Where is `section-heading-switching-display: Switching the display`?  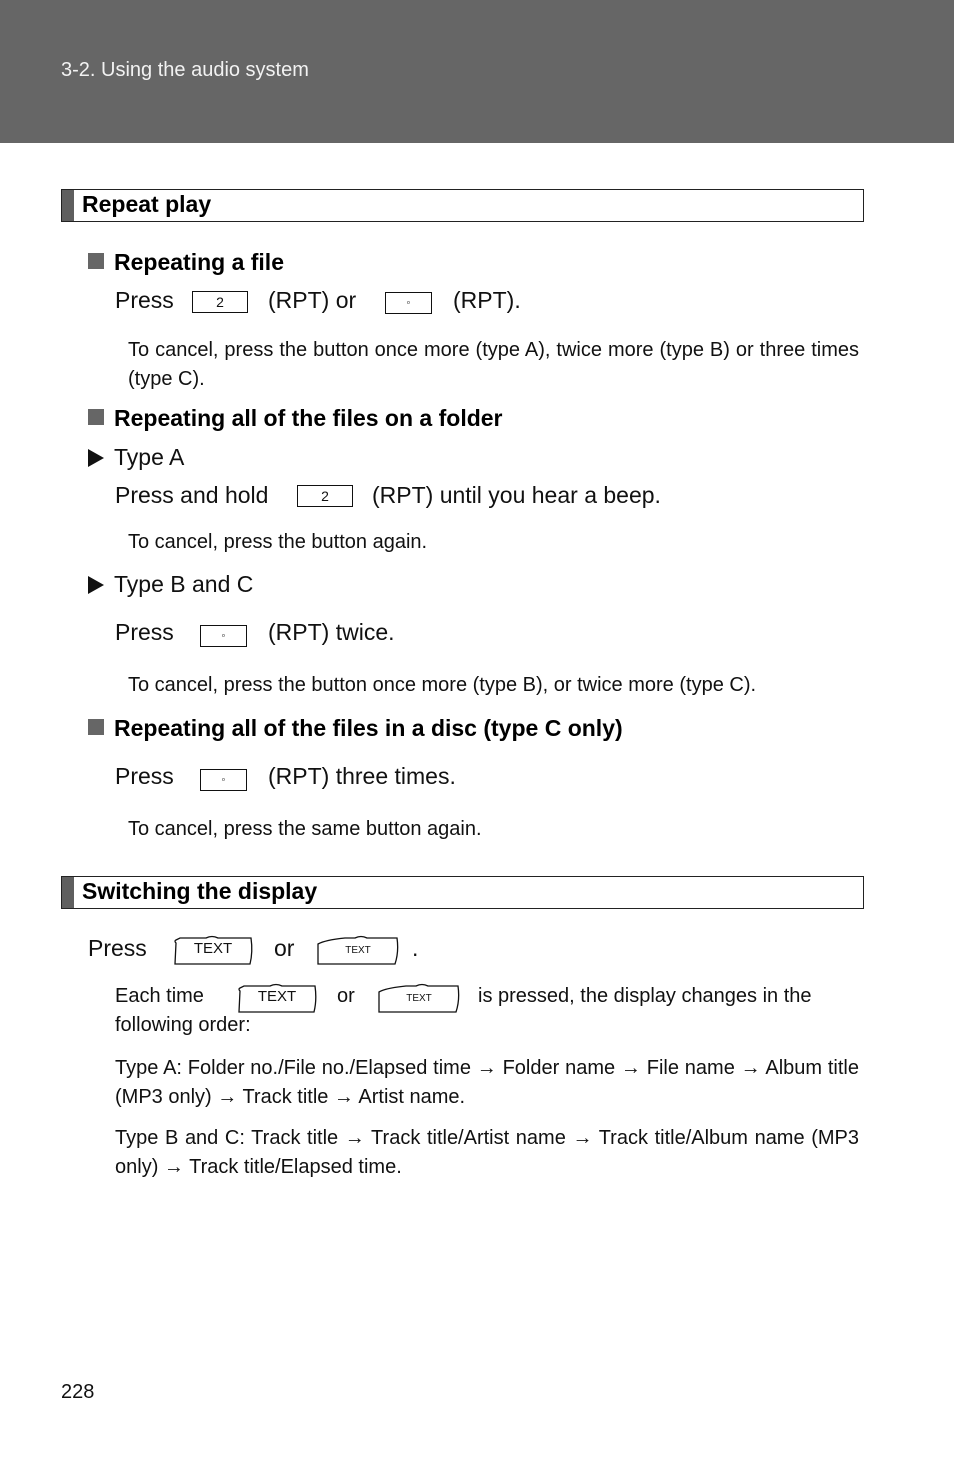 section-heading-switching-display: Switching the display is located at coordinates (462, 892).